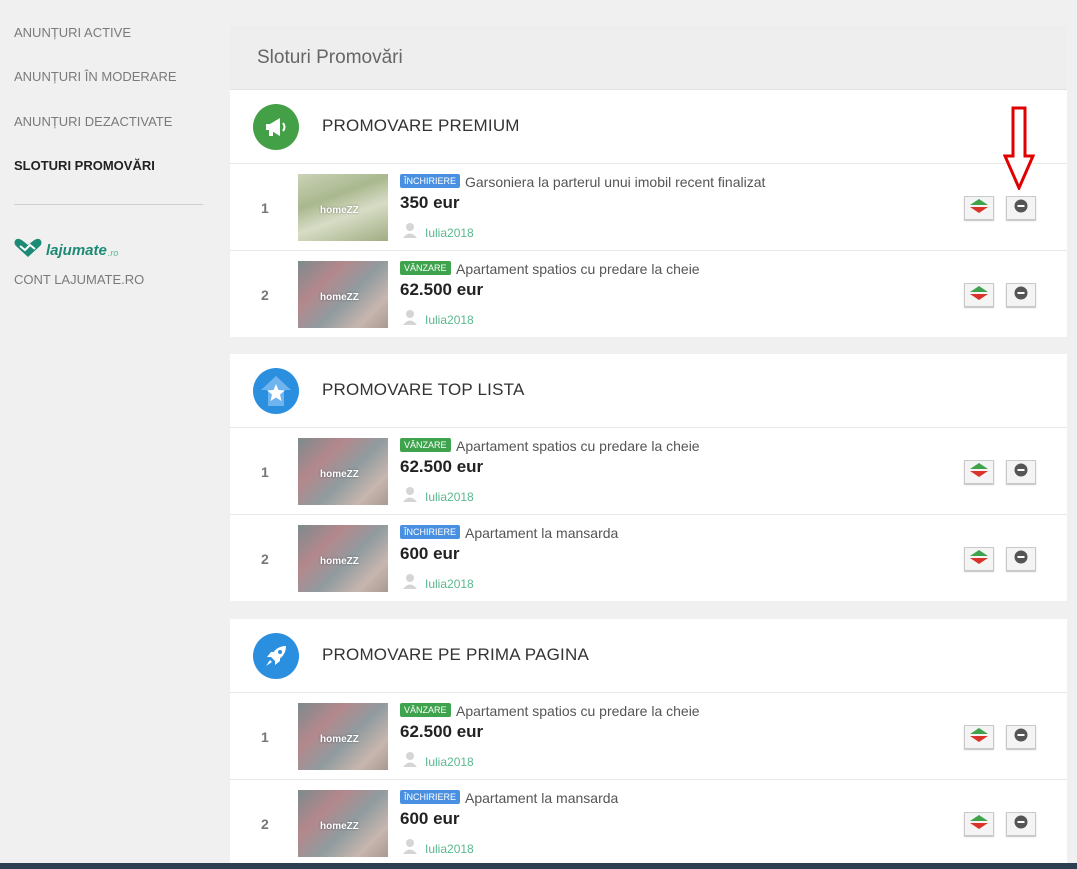  I want to click on heart-handshake-icon, so click(28, 250).